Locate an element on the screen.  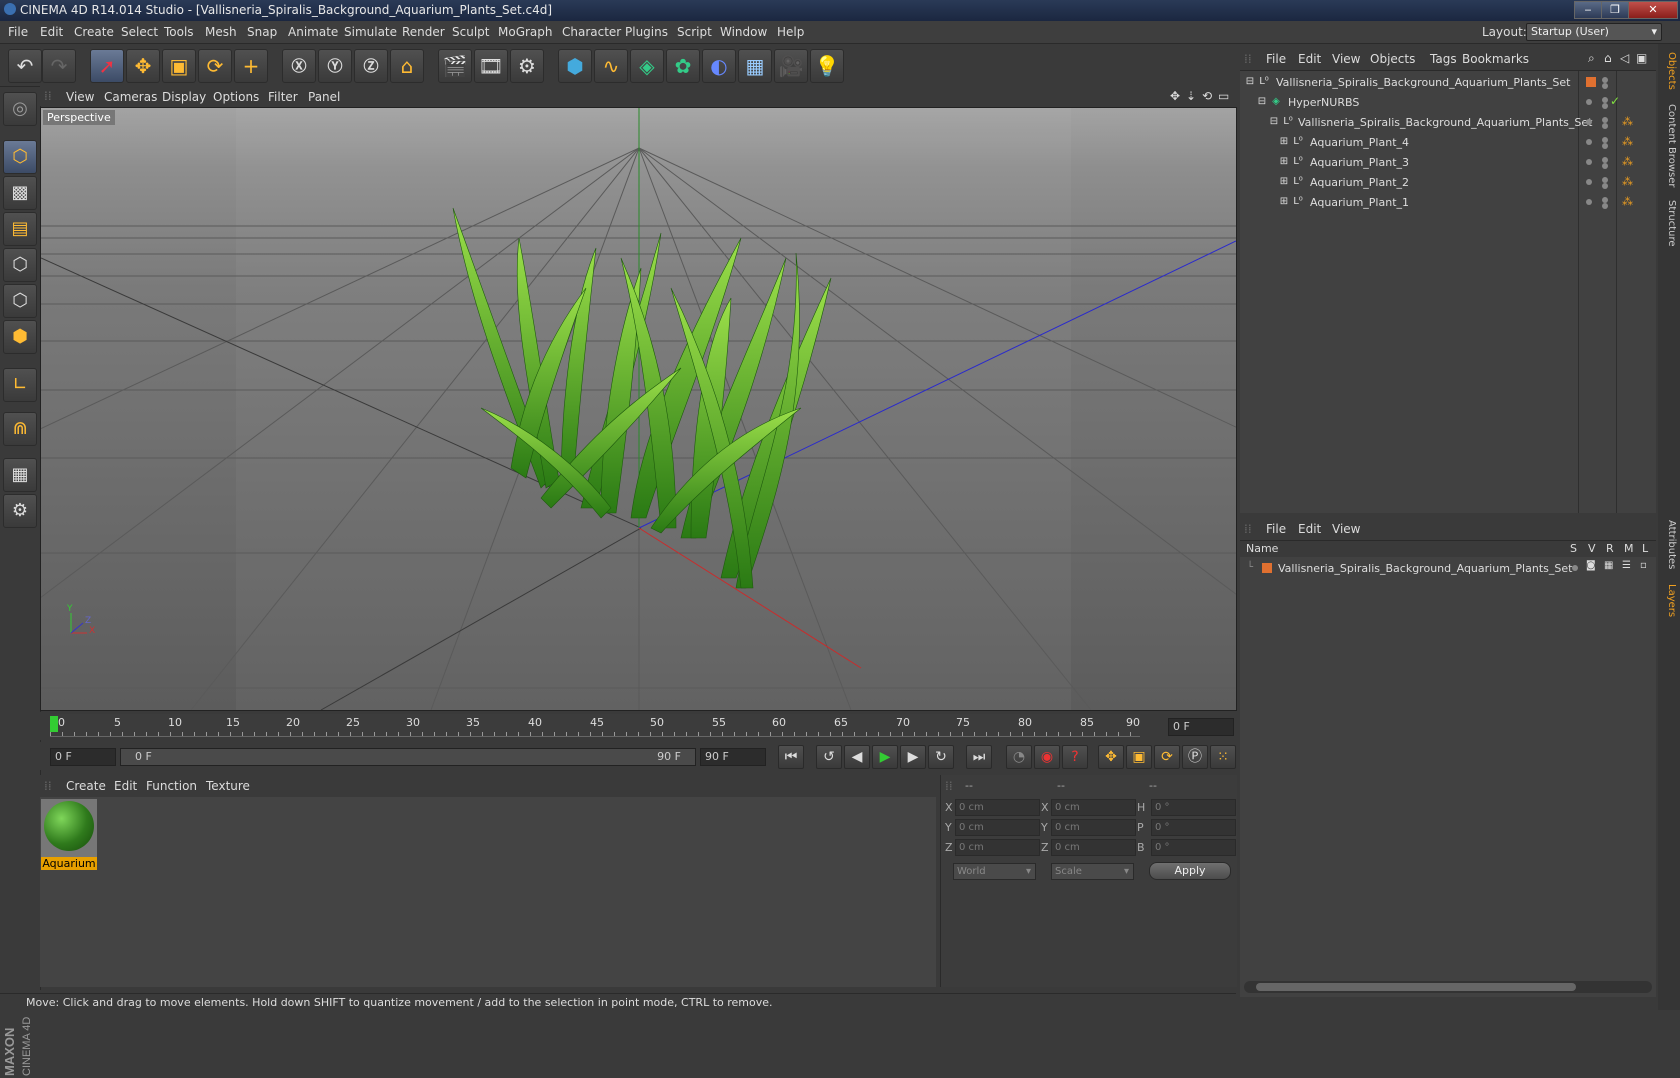
material-menu-create: Create is located at coordinates (86, 786).